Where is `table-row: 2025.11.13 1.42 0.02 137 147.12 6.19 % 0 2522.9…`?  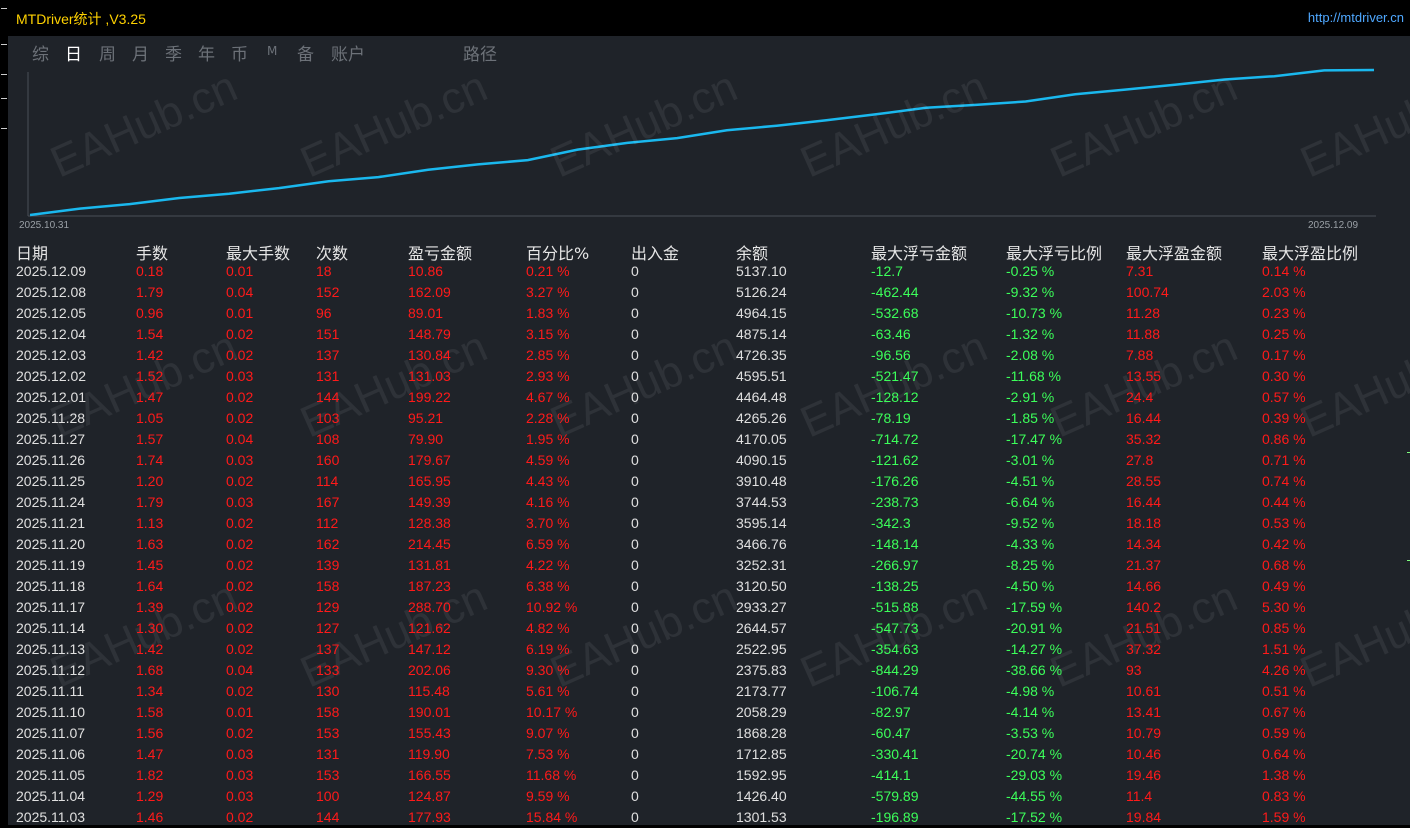 table-row: 2025.11.13 1.42 0.02 137 147.12 6.19 % 0 2522.9… is located at coordinates (711, 649).